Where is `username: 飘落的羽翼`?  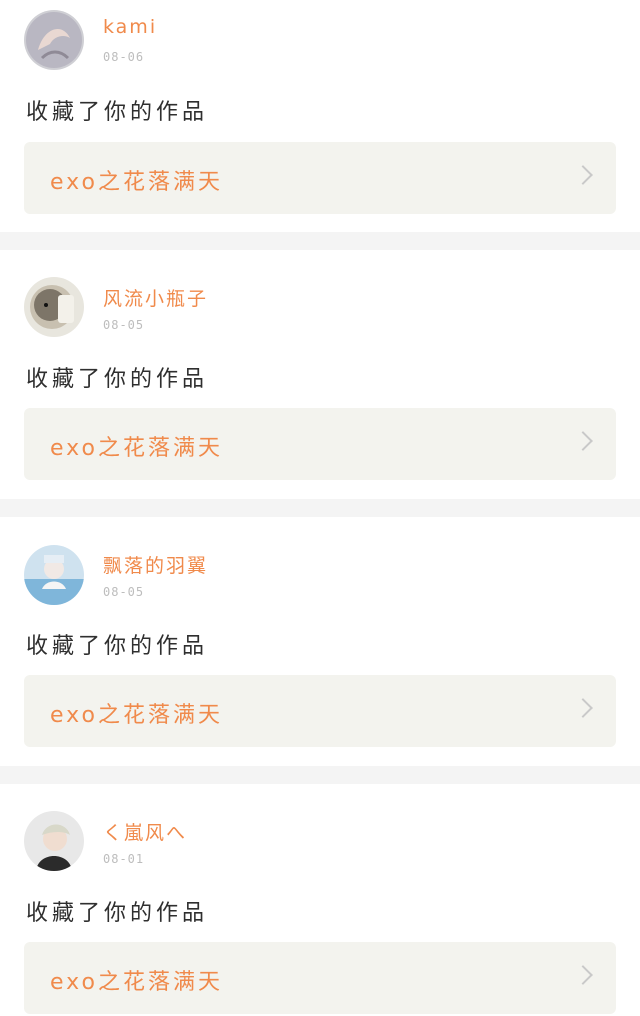
username: 飘落的羽翼 is located at coordinates (155, 564).